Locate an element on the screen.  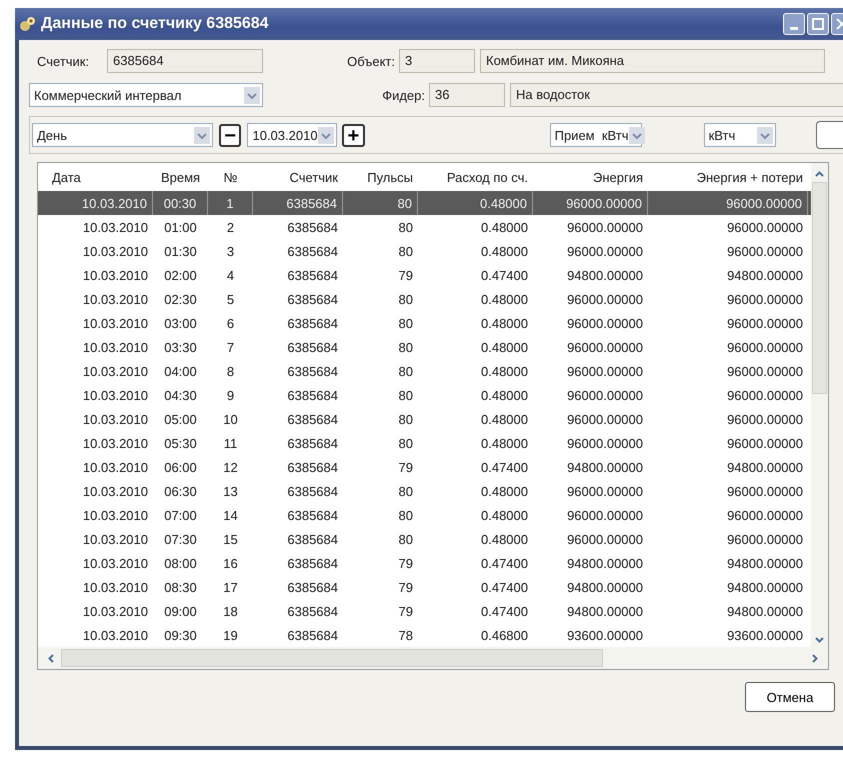
column-header: Энергия is located at coordinates (590, 177).